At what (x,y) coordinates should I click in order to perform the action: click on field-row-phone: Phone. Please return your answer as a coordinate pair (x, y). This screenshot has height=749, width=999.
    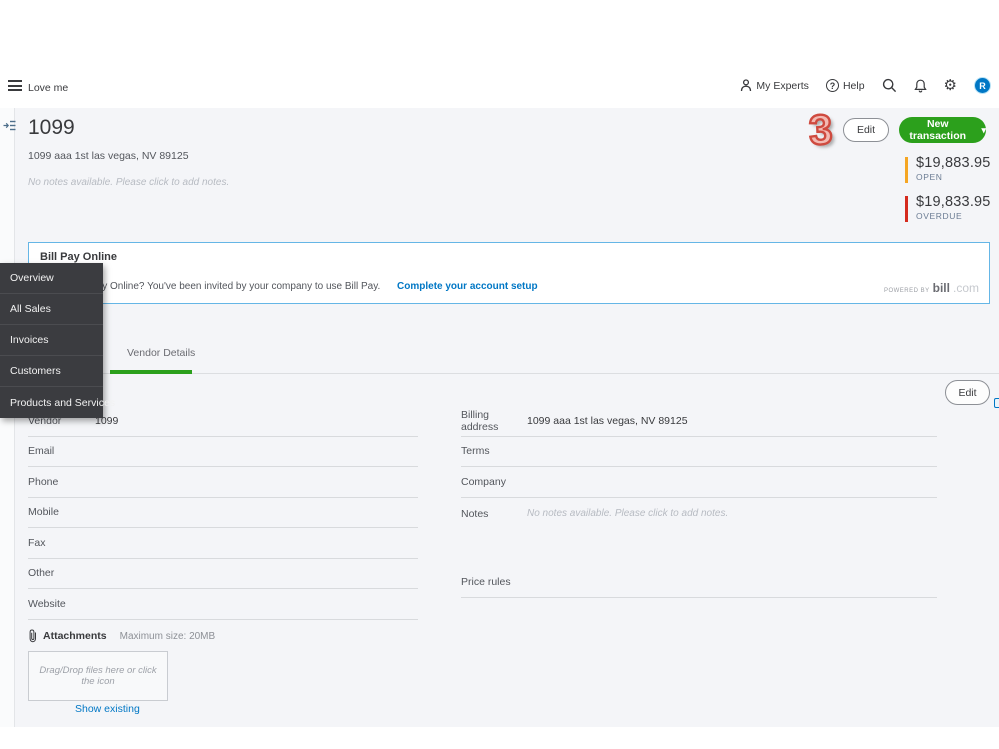
    Looking at the image, I should click on (223, 482).